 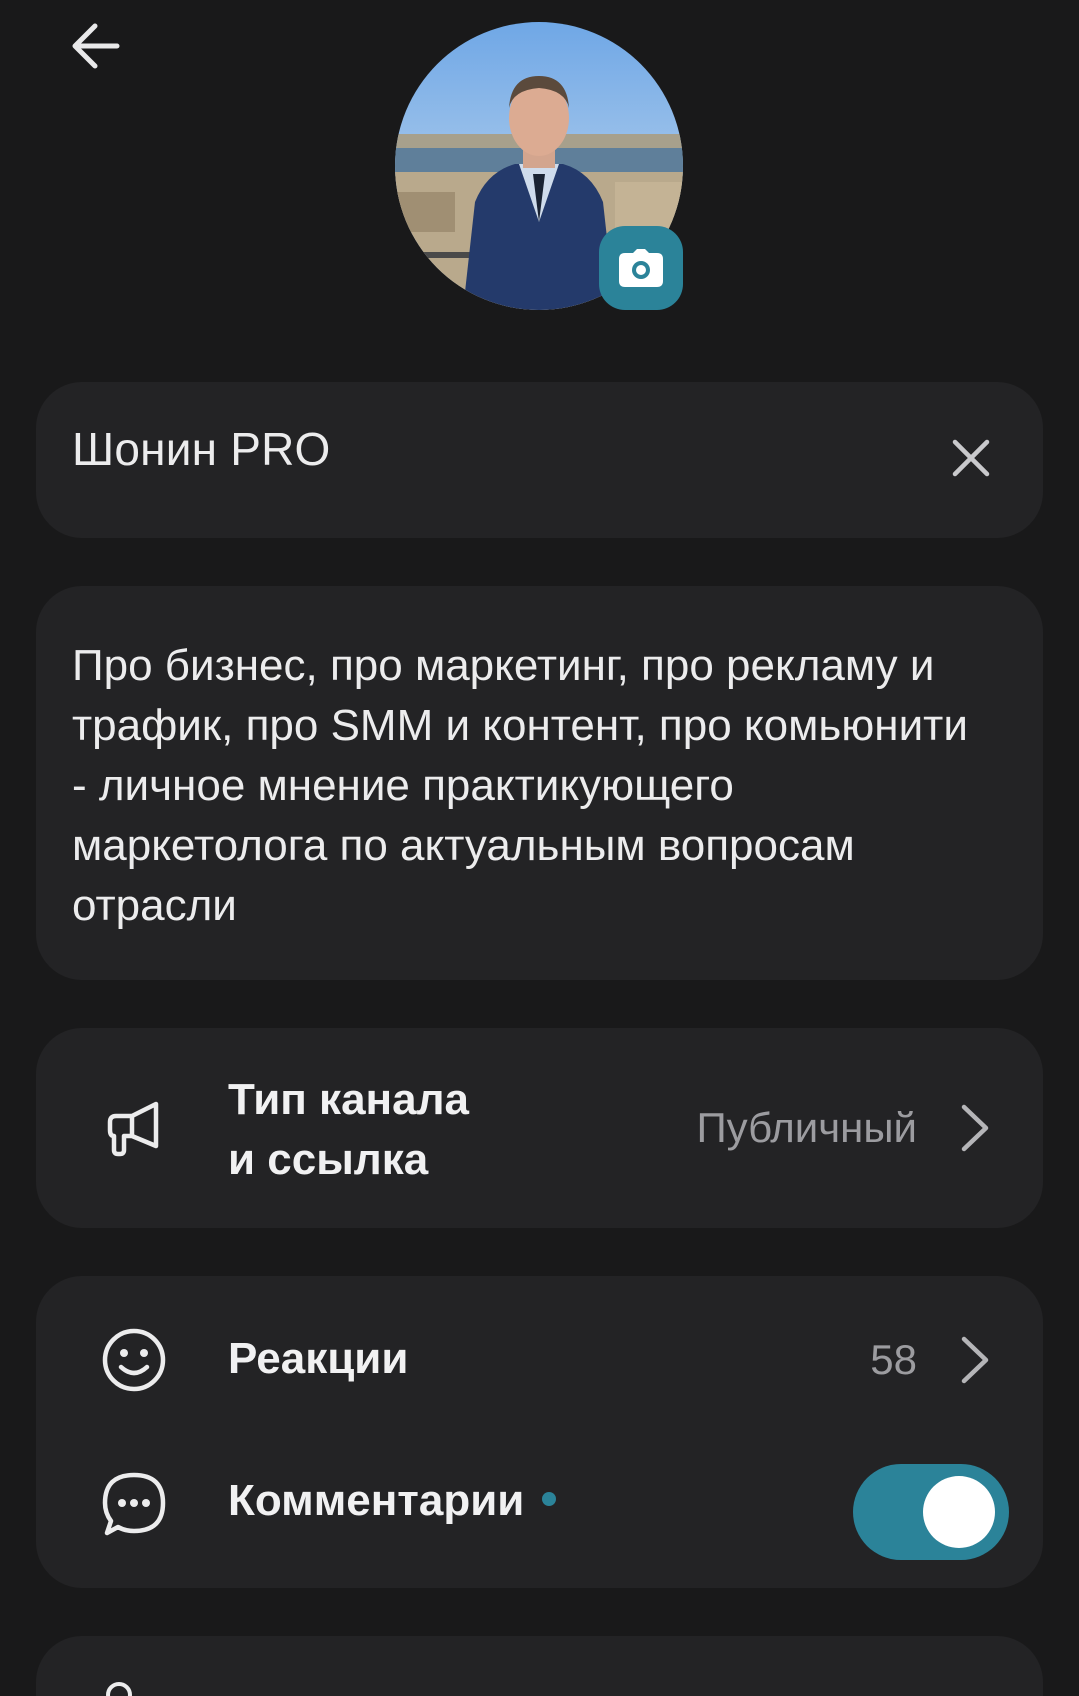 I want to click on channel-type-title: Тип канала и ссылка, so click(x=348, y=1130).